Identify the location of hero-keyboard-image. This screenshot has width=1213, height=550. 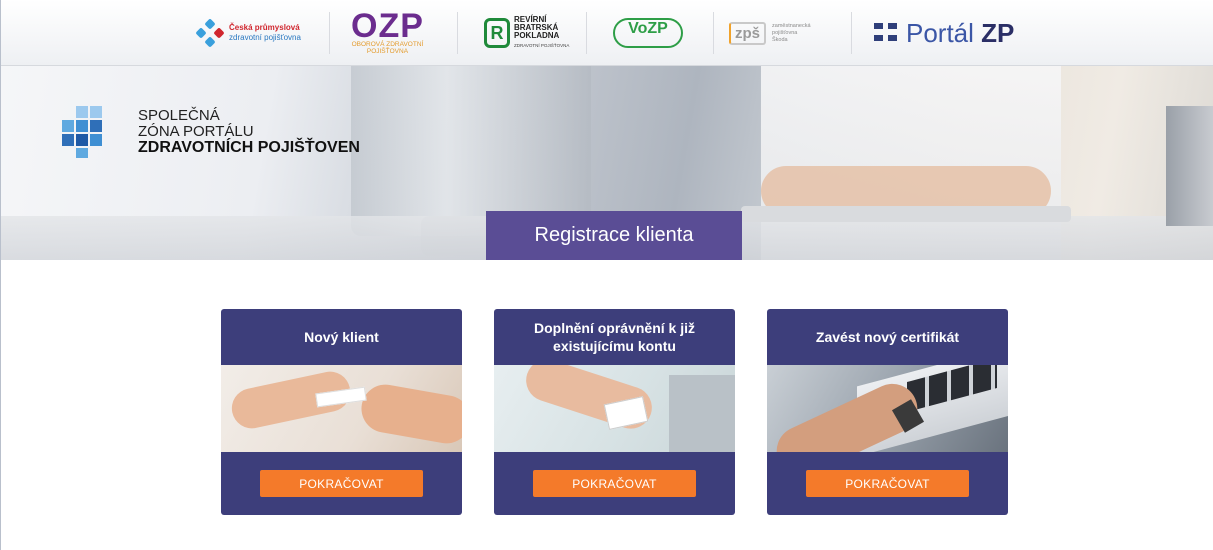
(906, 214).